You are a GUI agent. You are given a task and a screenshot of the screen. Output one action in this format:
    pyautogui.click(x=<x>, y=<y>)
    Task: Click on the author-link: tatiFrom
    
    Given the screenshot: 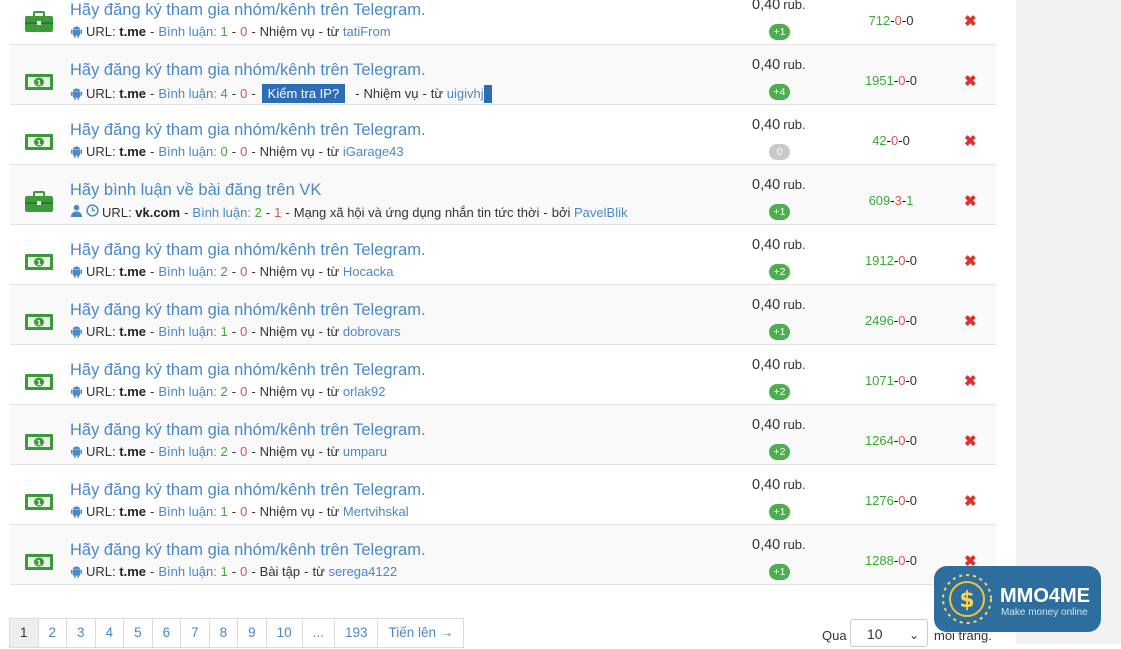 What is the action you would take?
    pyautogui.click(x=367, y=31)
    